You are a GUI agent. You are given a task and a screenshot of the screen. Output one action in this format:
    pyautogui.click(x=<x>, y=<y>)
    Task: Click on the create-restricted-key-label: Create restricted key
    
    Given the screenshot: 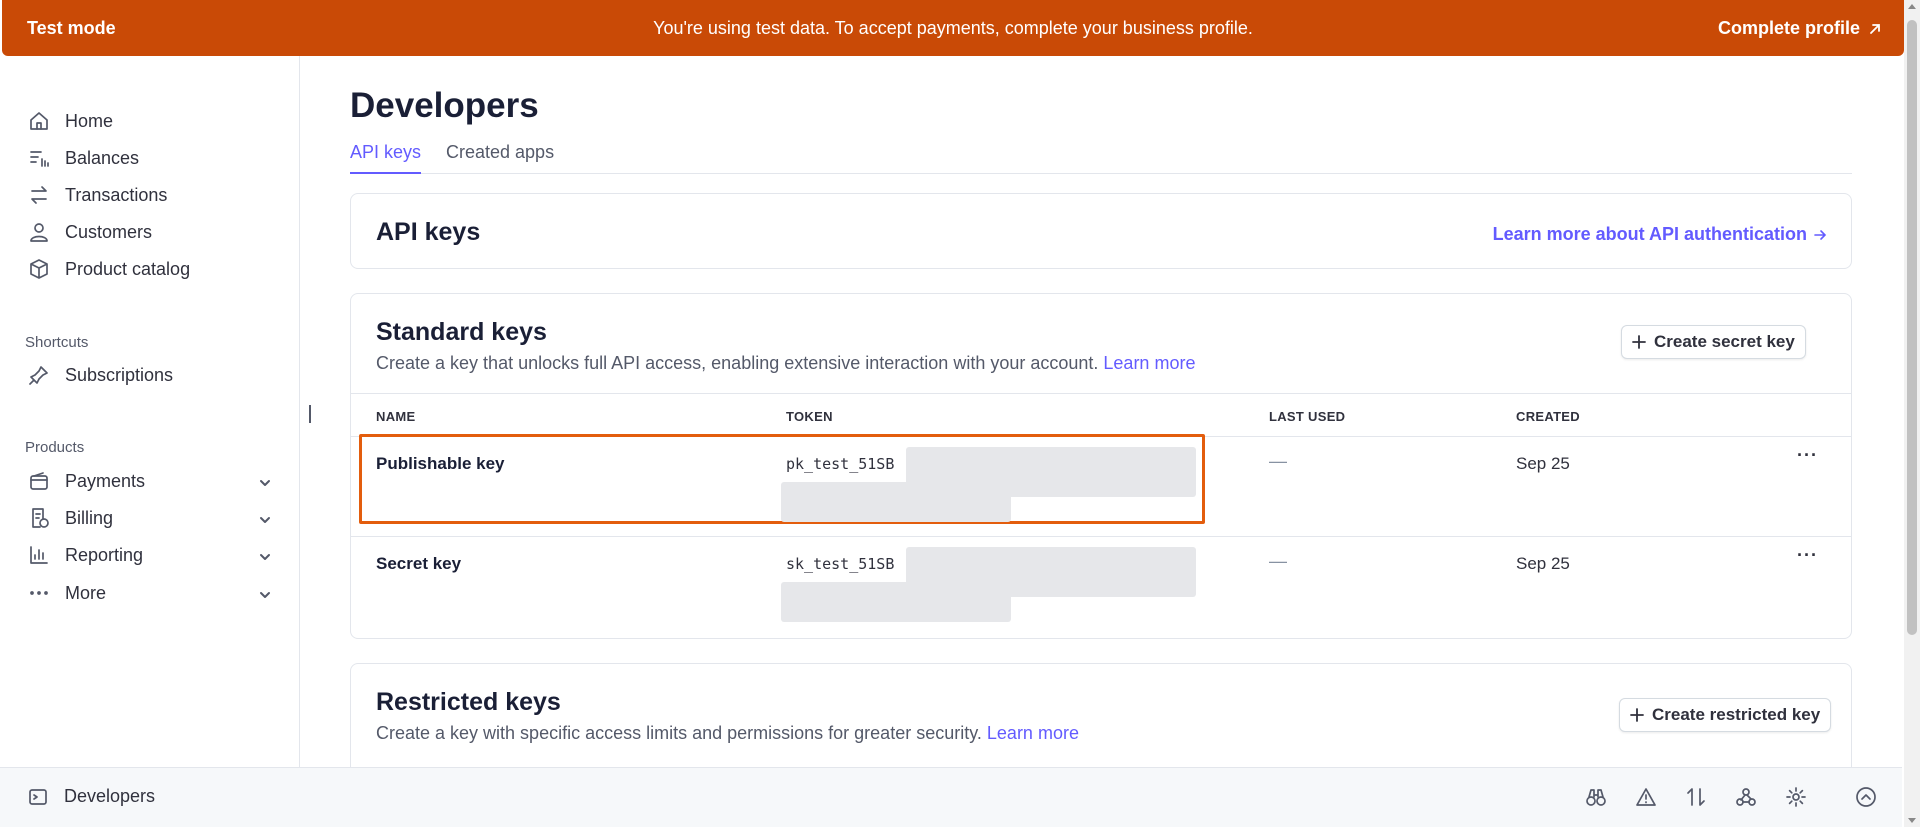 What is the action you would take?
    pyautogui.click(x=1736, y=714)
    